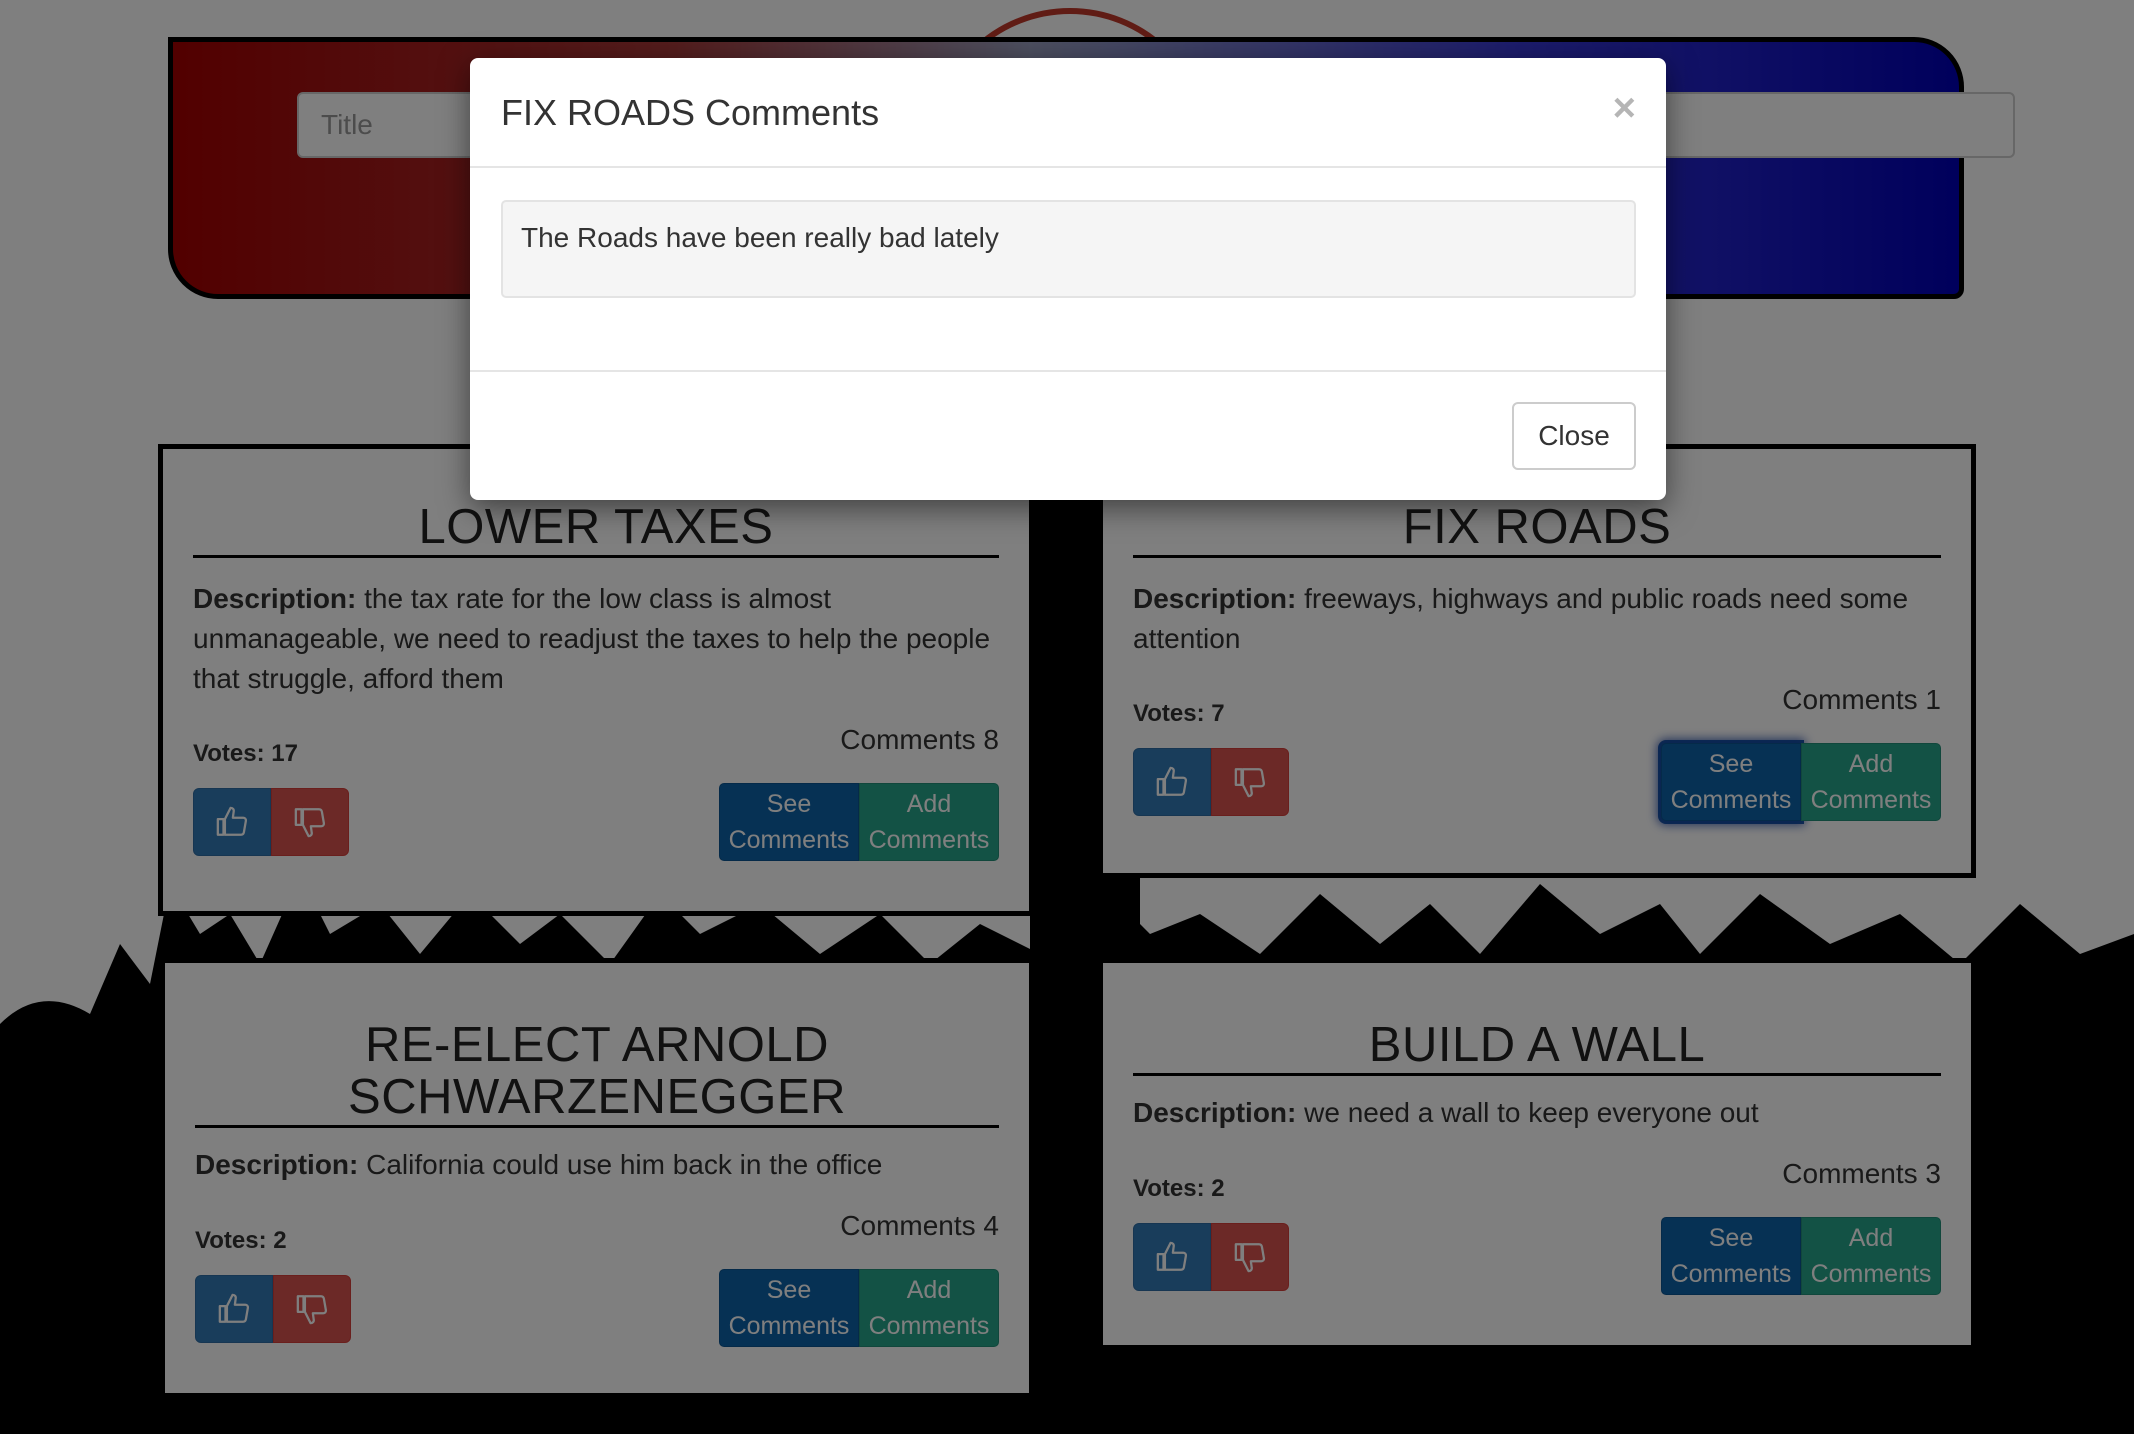 This screenshot has height=1434, width=2134. I want to click on comment-item: The Roads have been really bad lately, so click(1068, 249).